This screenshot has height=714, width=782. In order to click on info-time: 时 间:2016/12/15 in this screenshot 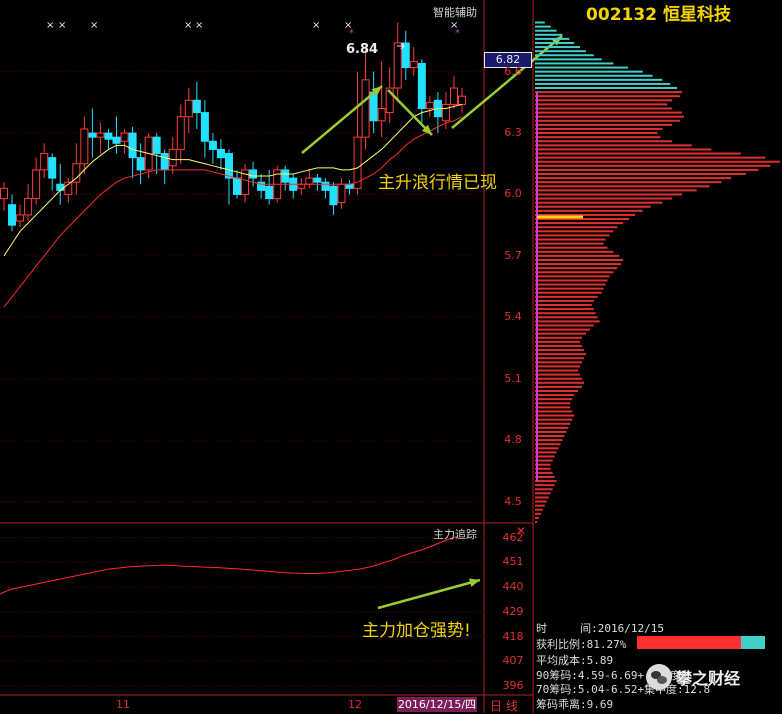, I will do `click(600, 628)`.